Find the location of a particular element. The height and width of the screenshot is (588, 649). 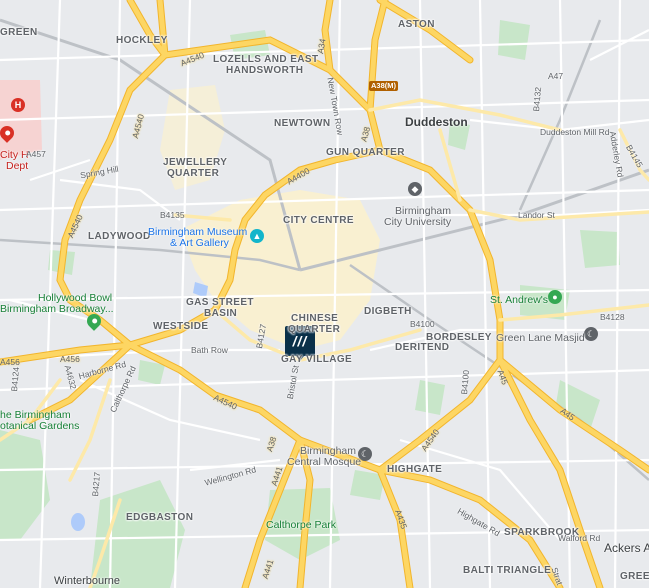

district-label: CITY CENTRE is located at coordinates (318, 220).